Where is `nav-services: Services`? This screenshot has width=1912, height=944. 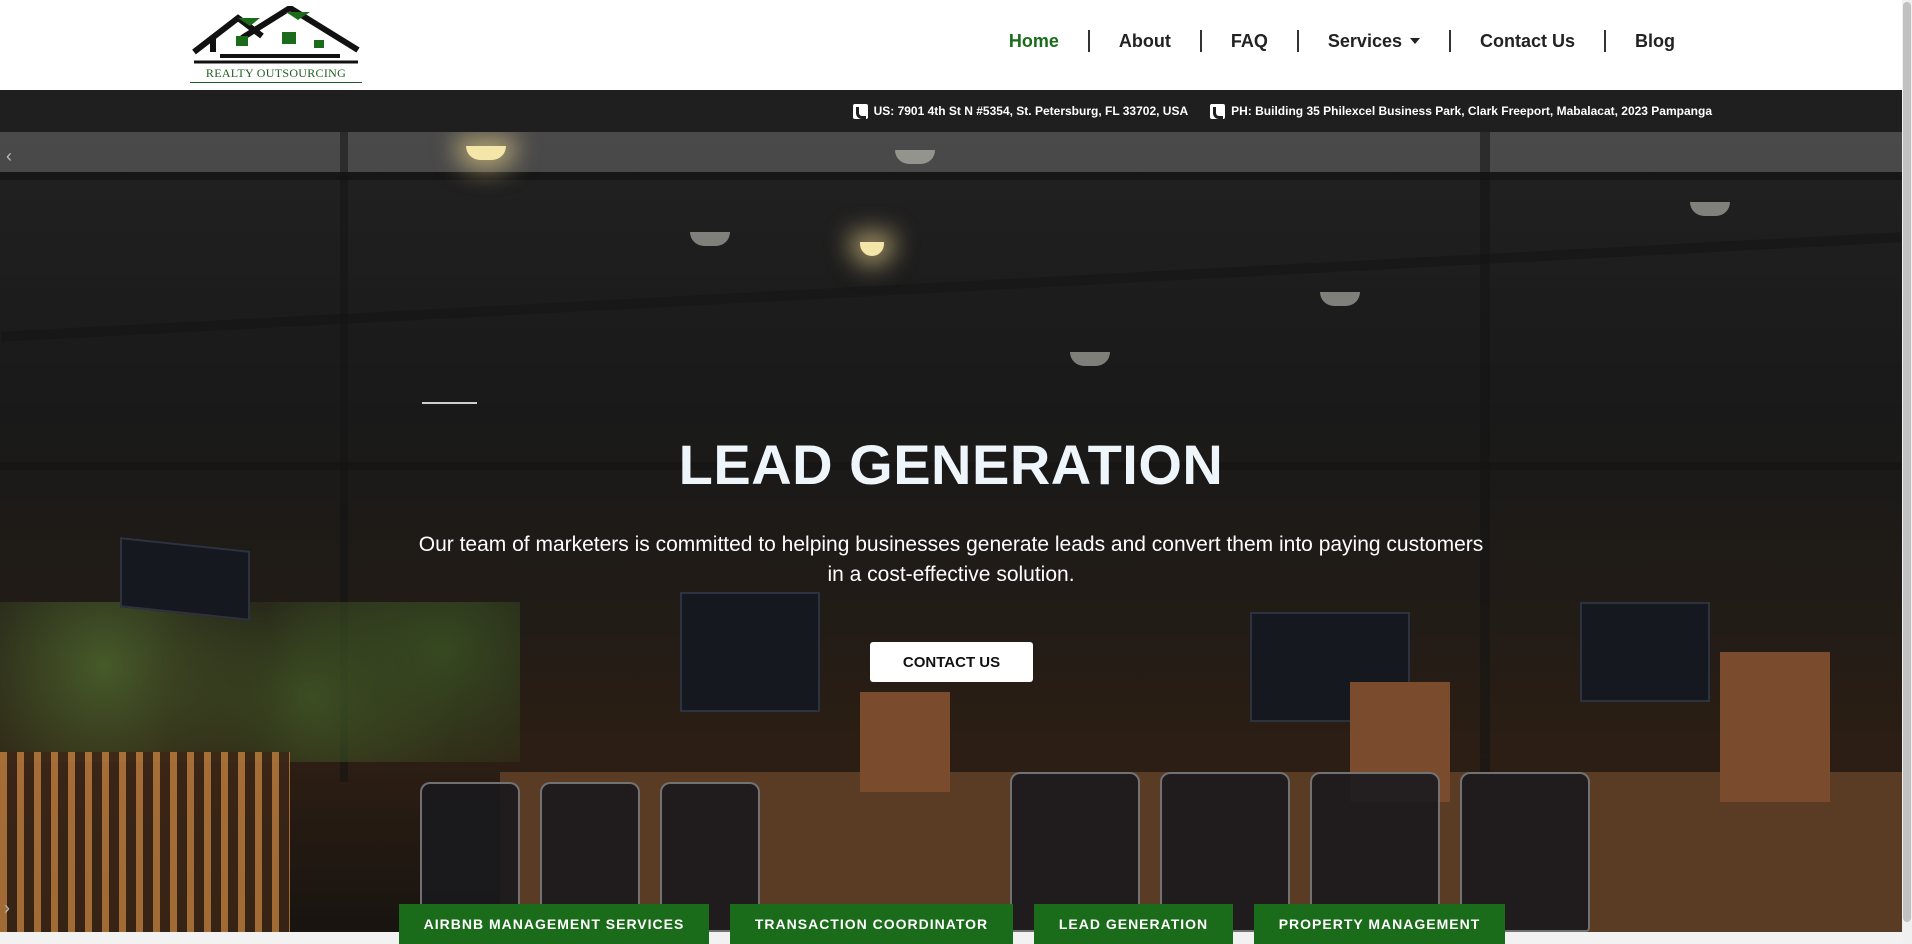
nav-services: Services is located at coordinates (1374, 41).